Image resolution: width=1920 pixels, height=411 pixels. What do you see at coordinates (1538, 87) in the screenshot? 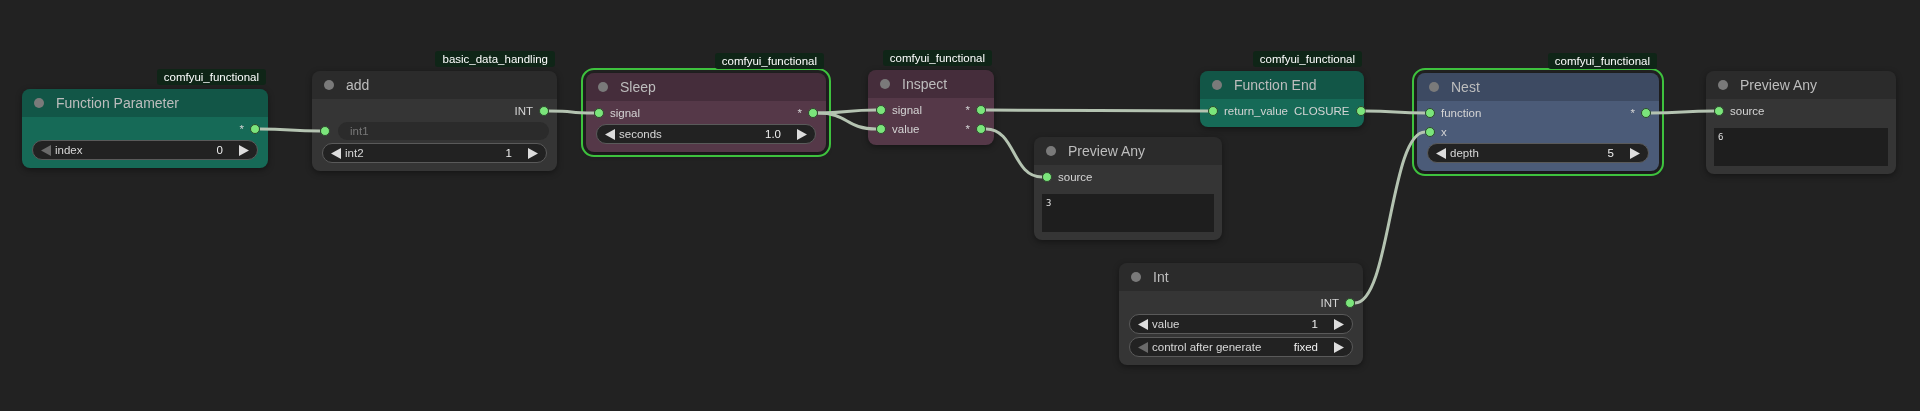
I see `node-header: Nest` at bounding box center [1538, 87].